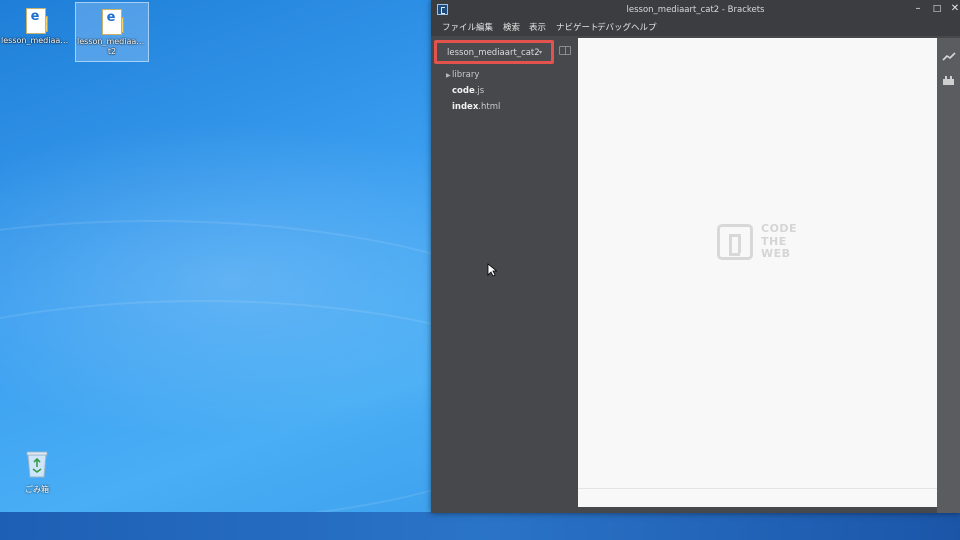  Describe the element at coordinates (465, 75) in the screenshot. I see `tree-folder-library: library` at that location.